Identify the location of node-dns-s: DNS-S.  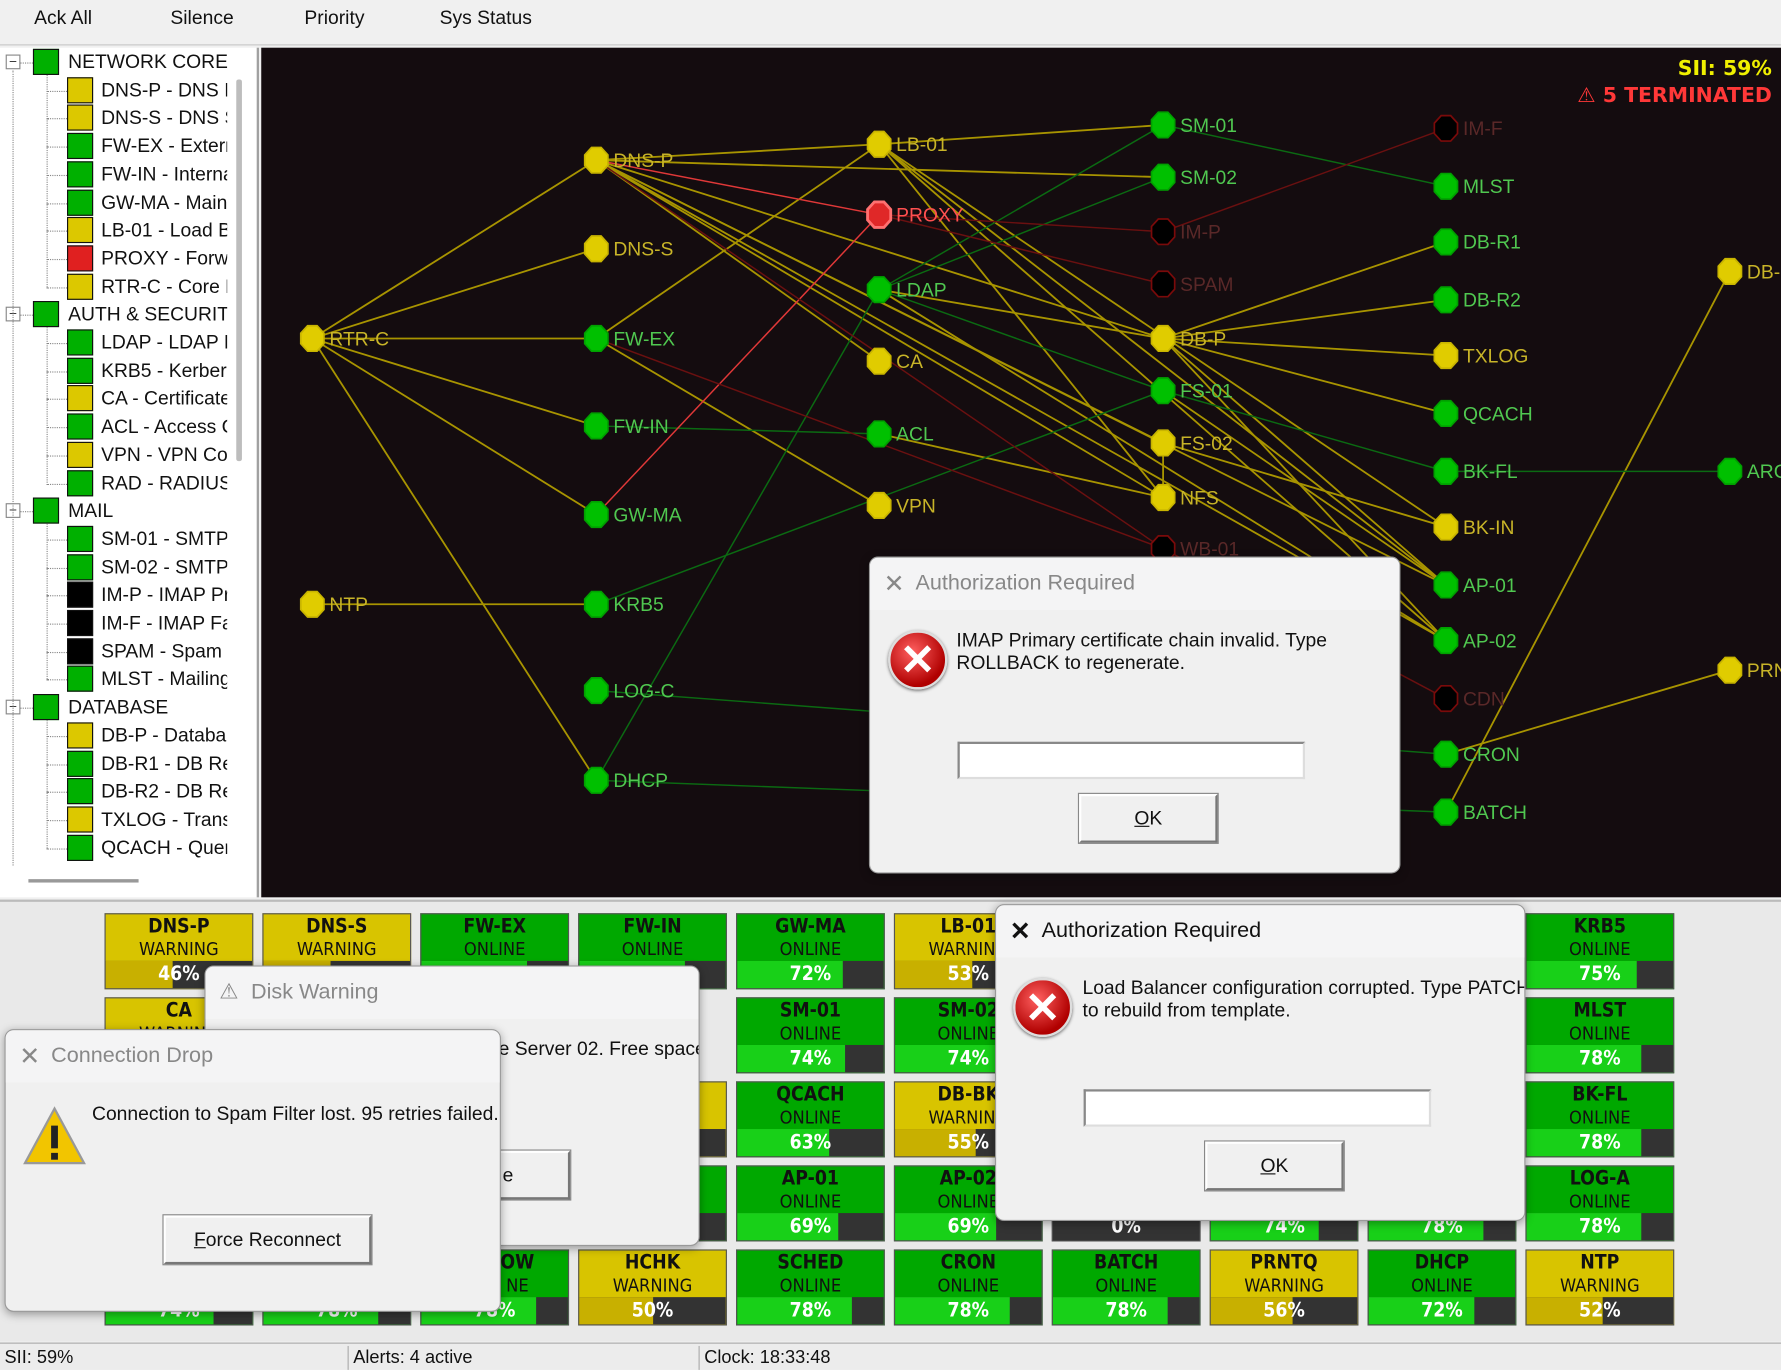
(628, 249).